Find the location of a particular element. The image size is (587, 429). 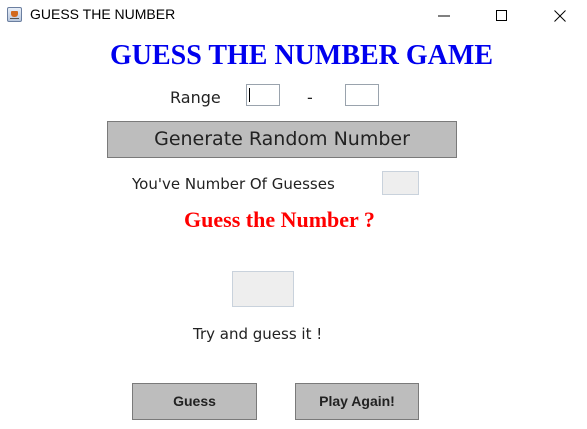

minimize-button is located at coordinates (444, 16).